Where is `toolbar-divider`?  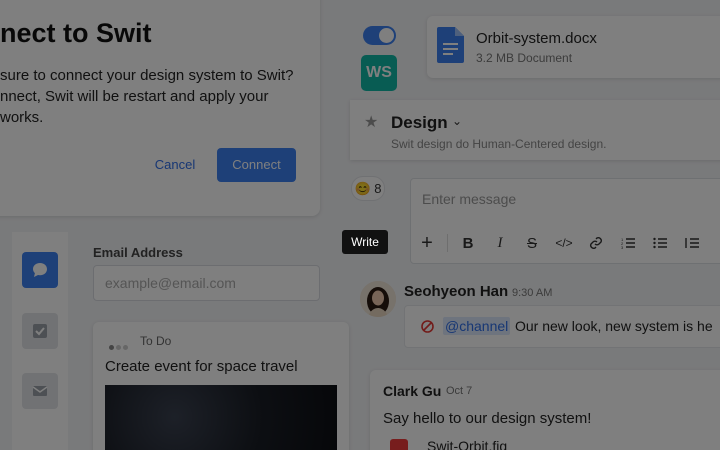 toolbar-divider is located at coordinates (447, 243).